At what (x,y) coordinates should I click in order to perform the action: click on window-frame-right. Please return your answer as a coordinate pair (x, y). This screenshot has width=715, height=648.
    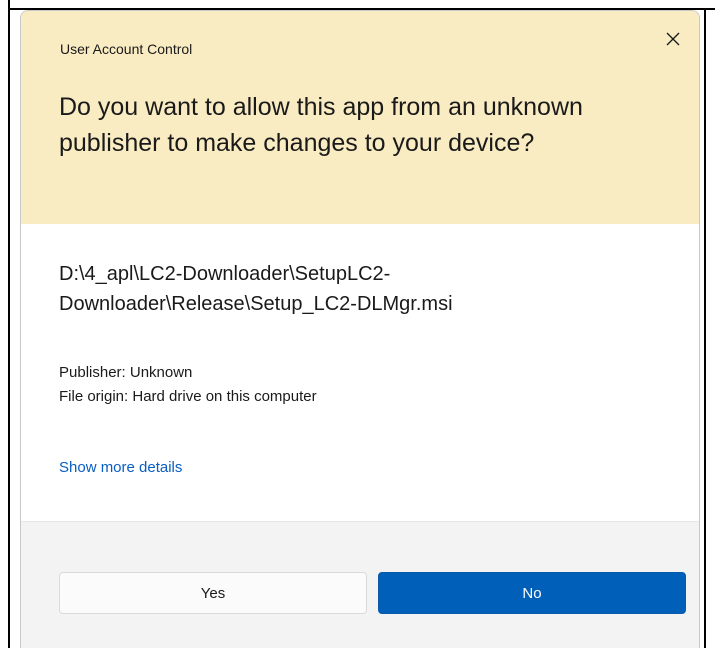
    Looking at the image, I should click on (705, 328).